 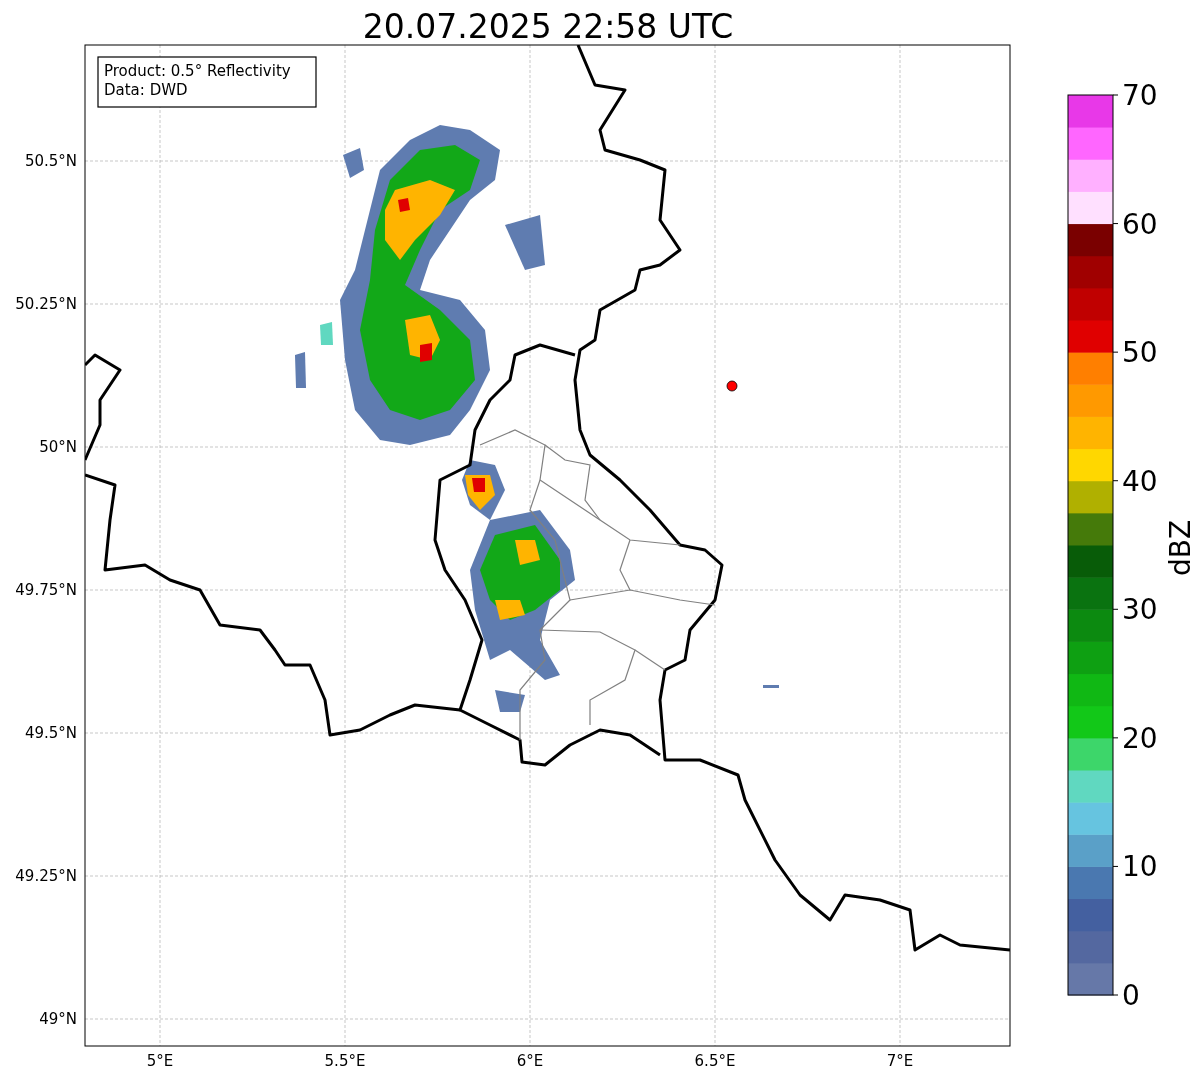 I want to click on latitude-label: 49.25°N, so click(x=46, y=876).